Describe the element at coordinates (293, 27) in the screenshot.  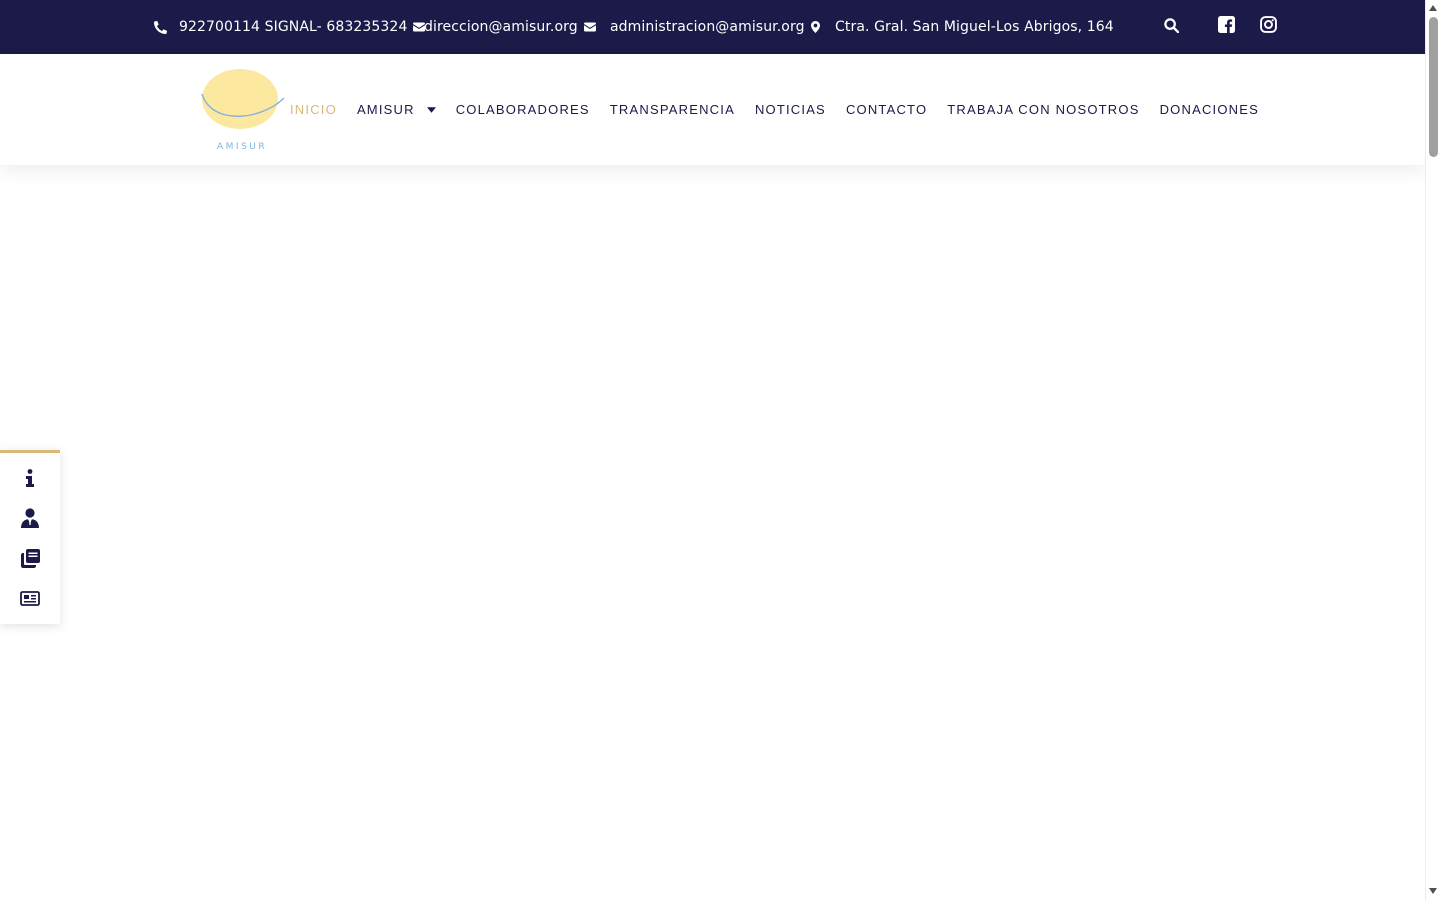
I see `phone-text: 922700114 SIGNAL- 683235324` at that location.